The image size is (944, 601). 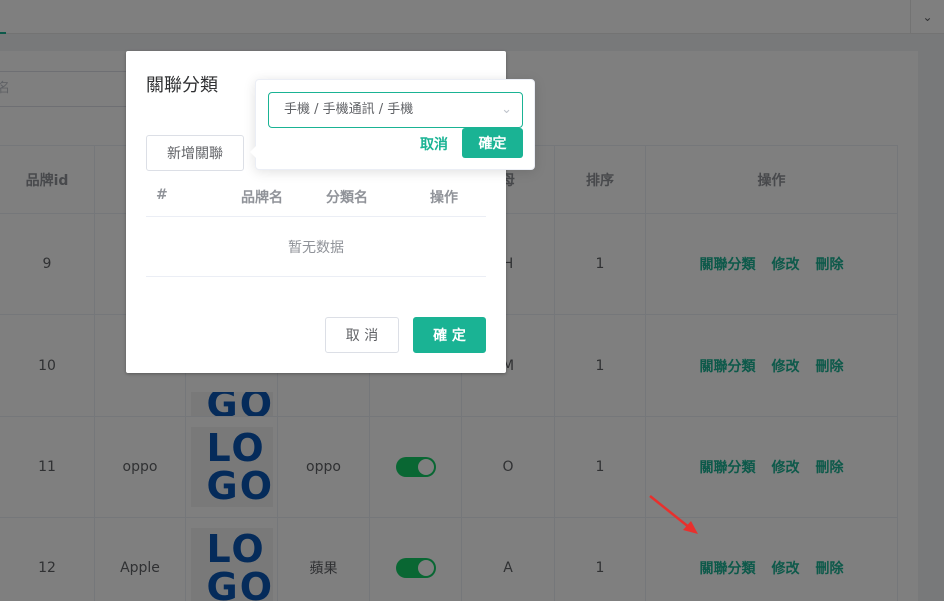 What do you see at coordinates (492, 143) in the screenshot?
I see `popover-confirm-button: 確定` at bounding box center [492, 143].